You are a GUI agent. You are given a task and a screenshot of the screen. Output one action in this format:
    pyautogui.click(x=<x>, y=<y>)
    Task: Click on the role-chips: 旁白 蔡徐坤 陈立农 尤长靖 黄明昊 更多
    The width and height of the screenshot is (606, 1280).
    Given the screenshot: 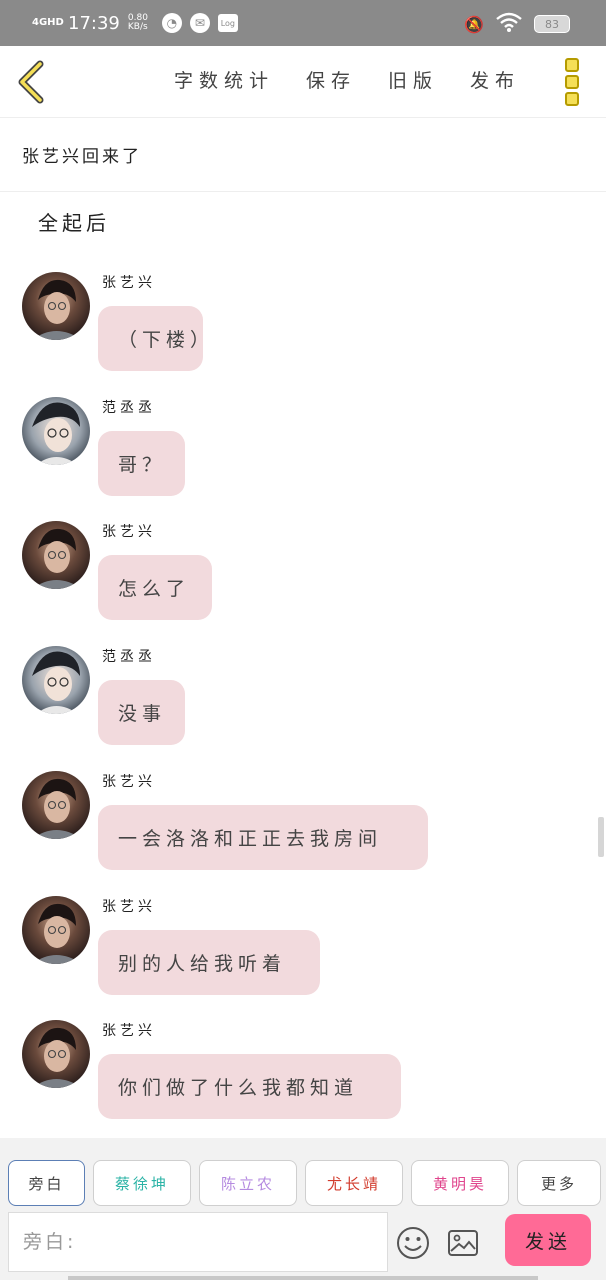 What is the action you would take?
    pyautogui.click(x=304, y=1183)
    